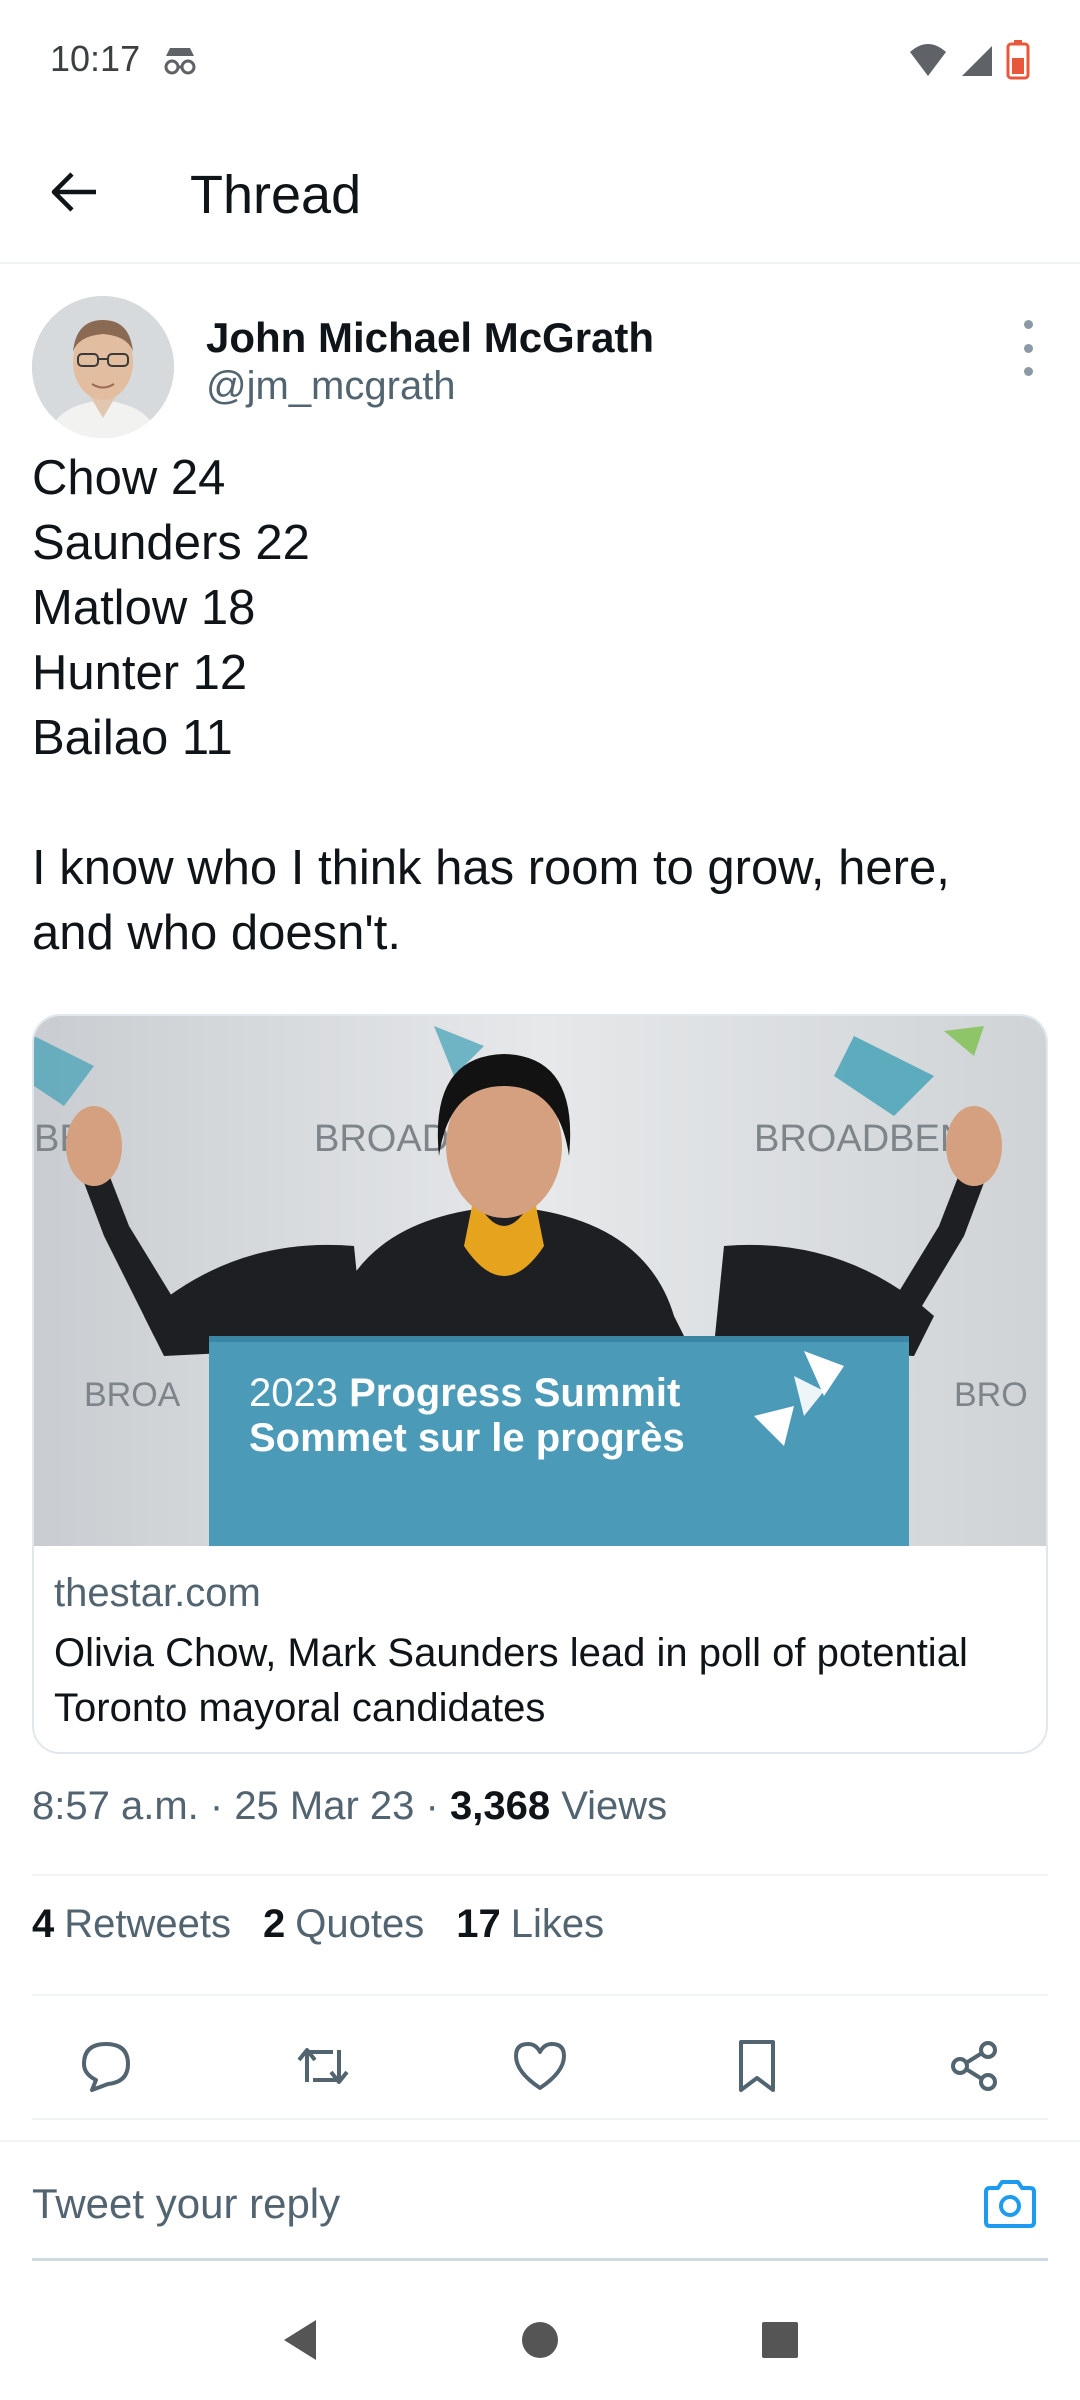  What do you see at coordinates (757, 2066) in the screenshot?
I see `bookmark-icon` at bounding box center [757, 2066].